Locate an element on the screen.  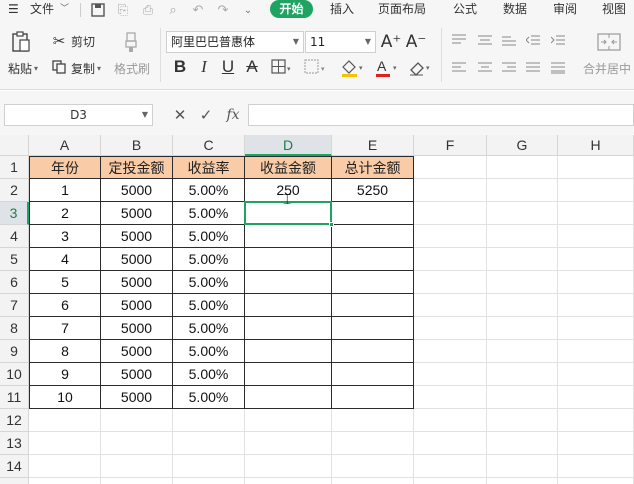
chevron-down-icon: ﹀ is located at coordinates (64, 9).